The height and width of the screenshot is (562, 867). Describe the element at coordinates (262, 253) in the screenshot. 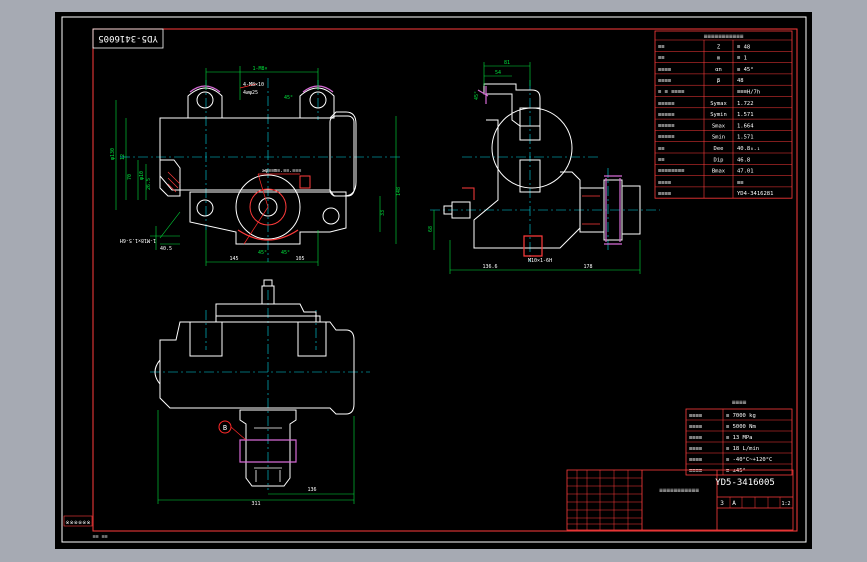

I see `front-dim-bottom-angle-left: 45°` at that location.